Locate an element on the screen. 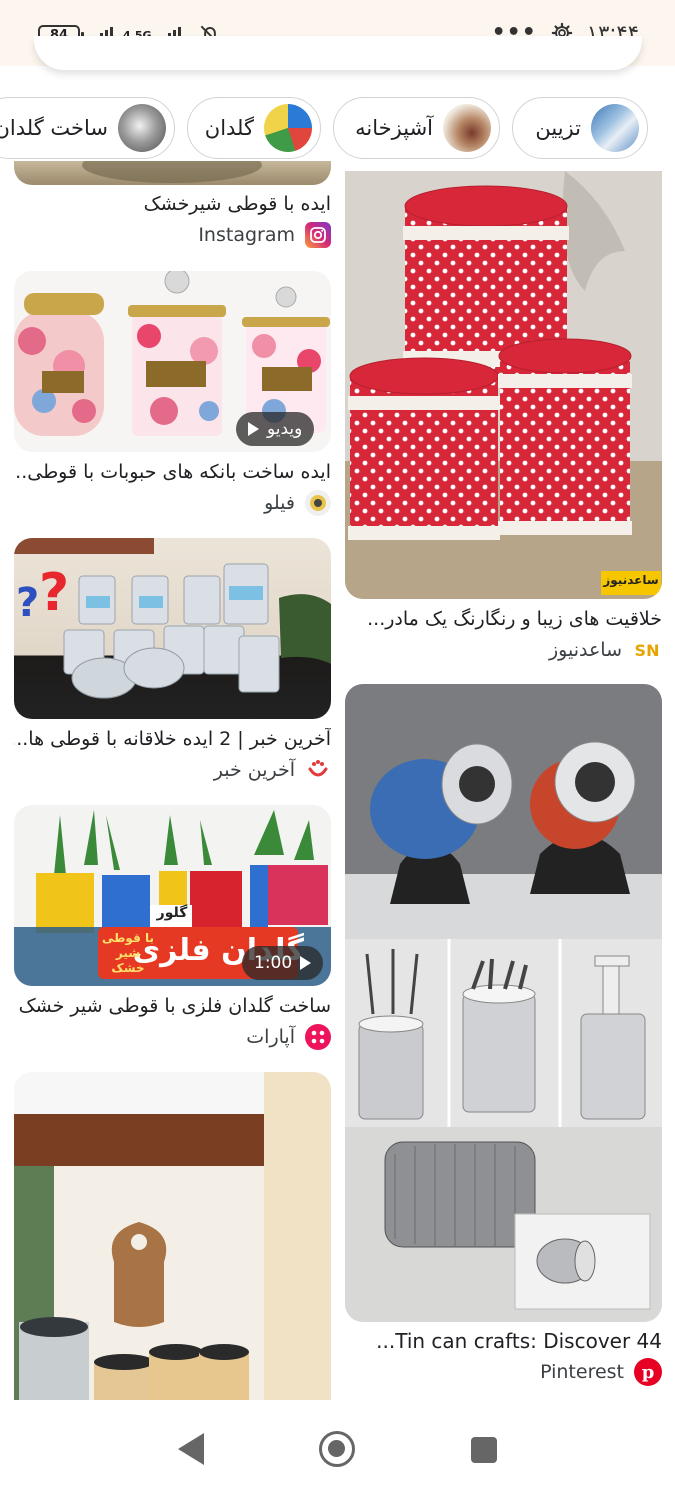  system-nav-bar is located at coordinates (337, 1450).